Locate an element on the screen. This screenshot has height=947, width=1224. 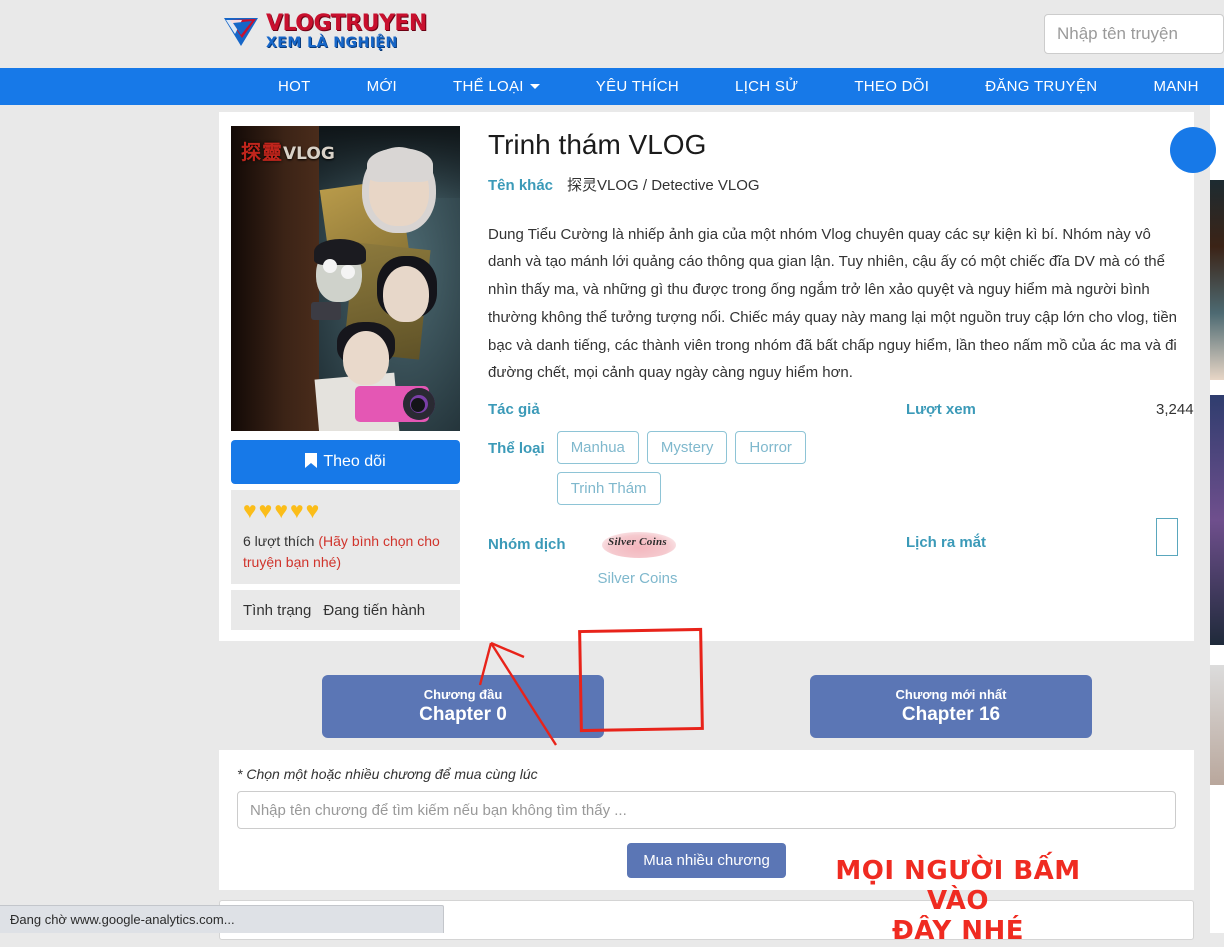
alt-titles-row: Tên khác 探灵VLOG / Detective VLOG is located at coordinates (841, 184).